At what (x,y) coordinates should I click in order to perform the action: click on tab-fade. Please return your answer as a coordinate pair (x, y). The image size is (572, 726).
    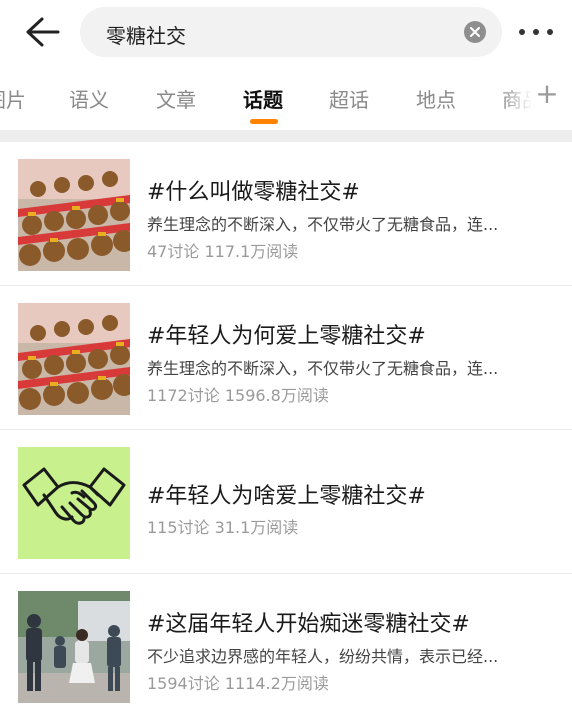
    Looking at the image, I should click on (517, 97).